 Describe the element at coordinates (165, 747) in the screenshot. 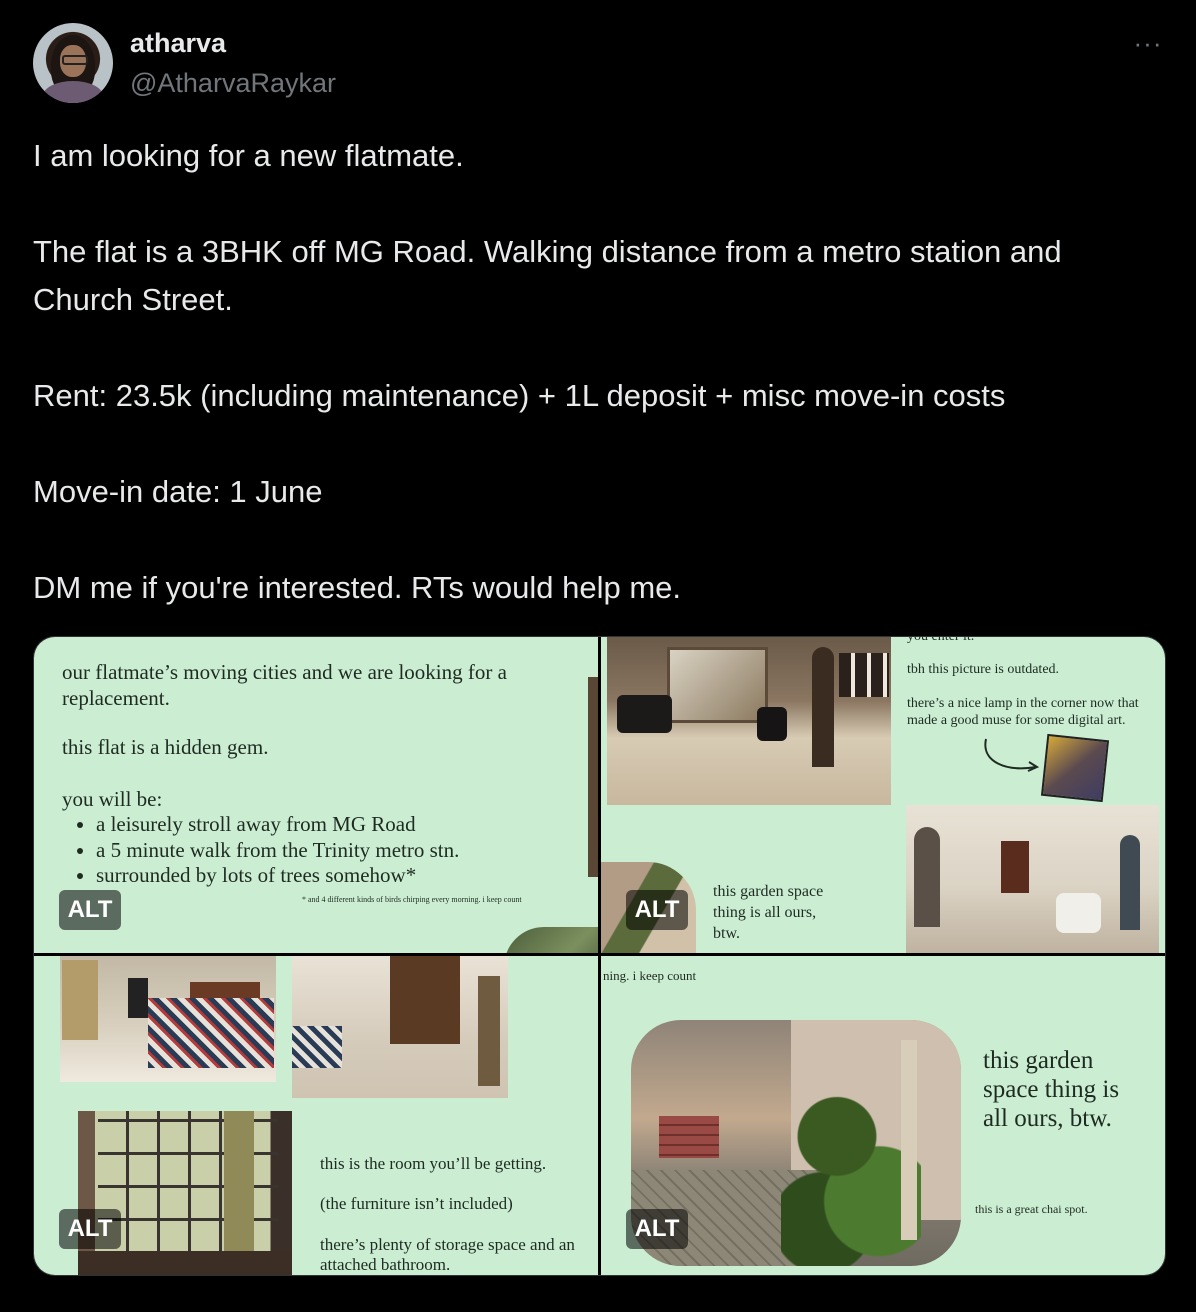

I see `image-text: this flat is a hidden gem.` at that location.